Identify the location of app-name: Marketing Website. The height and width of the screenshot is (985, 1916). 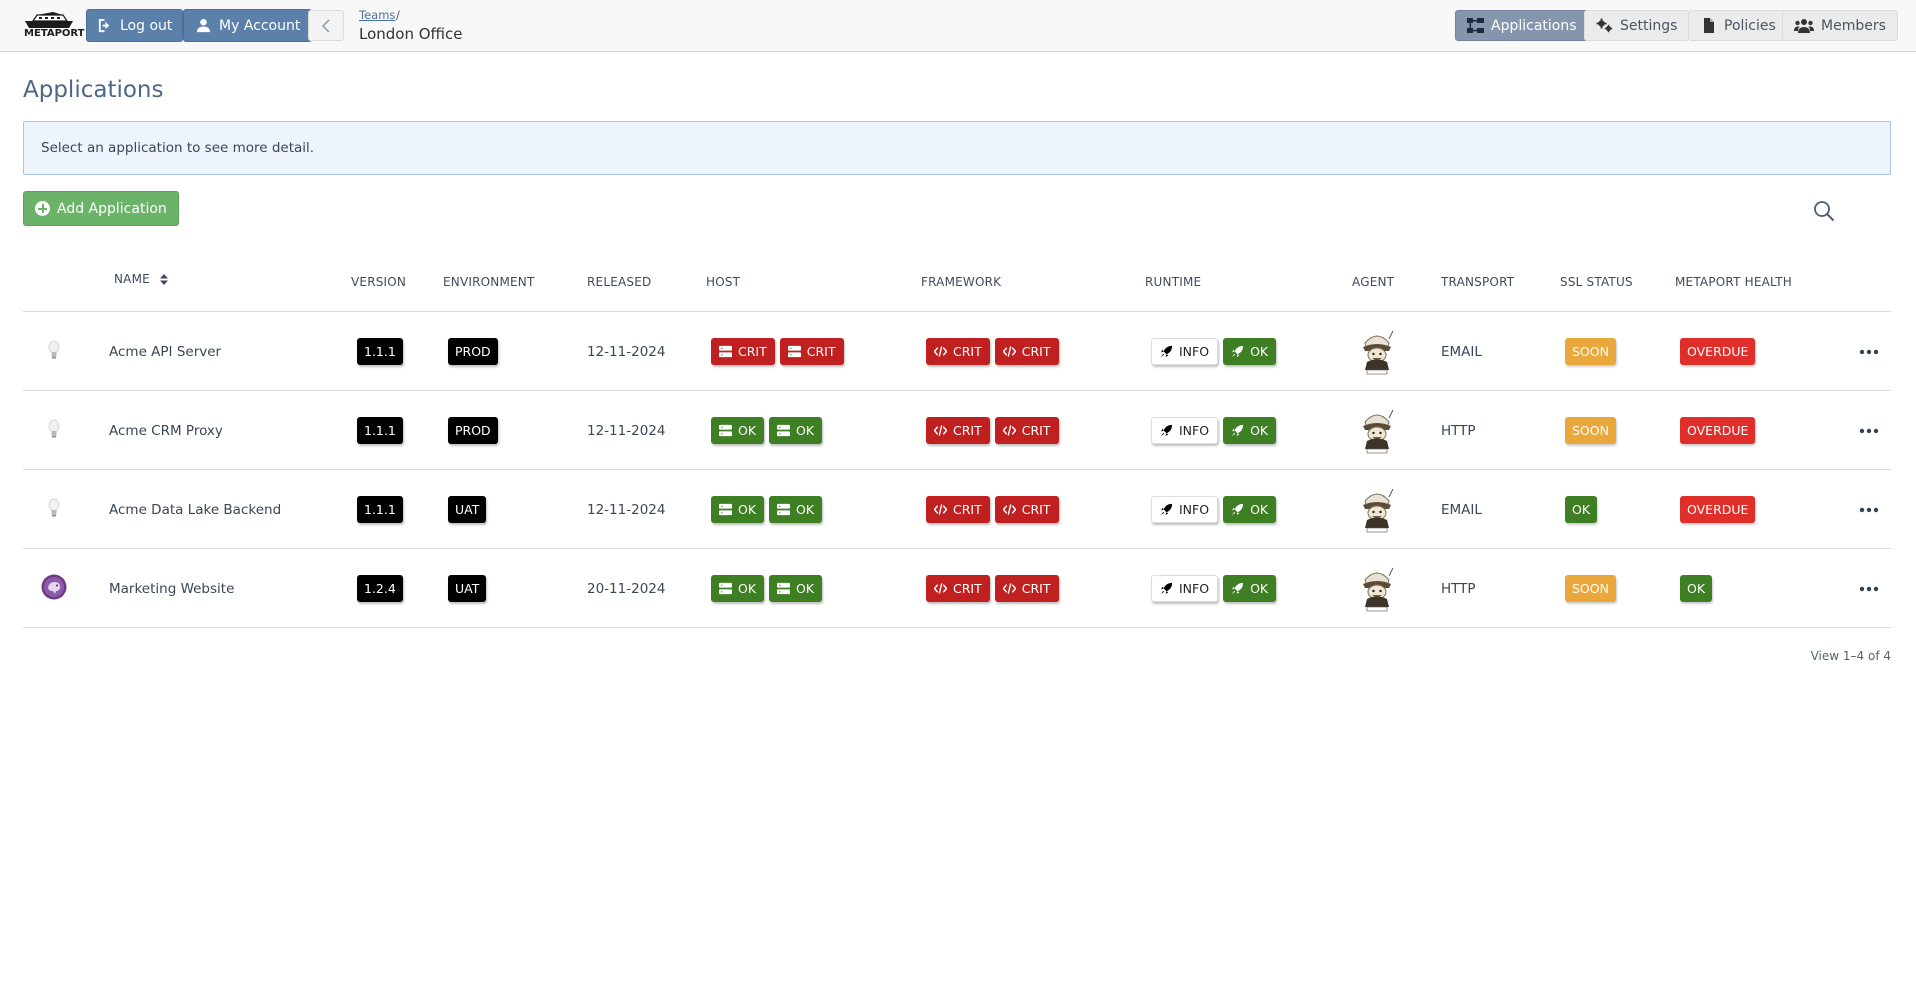
(171, 589).